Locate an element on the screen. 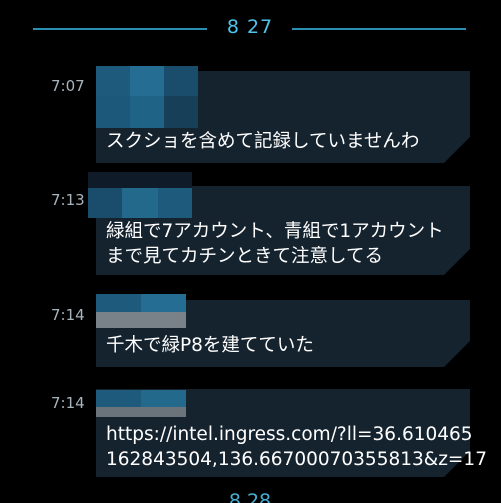  date-label: 8 28 is located at coordinates (250, 496).